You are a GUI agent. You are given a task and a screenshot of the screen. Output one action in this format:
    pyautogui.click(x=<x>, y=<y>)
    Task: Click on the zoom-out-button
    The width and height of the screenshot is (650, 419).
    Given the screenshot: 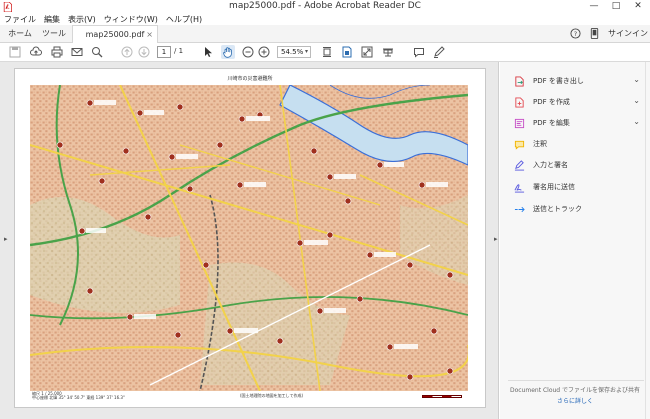 What is the action you would take?
    pyautogui.click(x=248, y=52)
    